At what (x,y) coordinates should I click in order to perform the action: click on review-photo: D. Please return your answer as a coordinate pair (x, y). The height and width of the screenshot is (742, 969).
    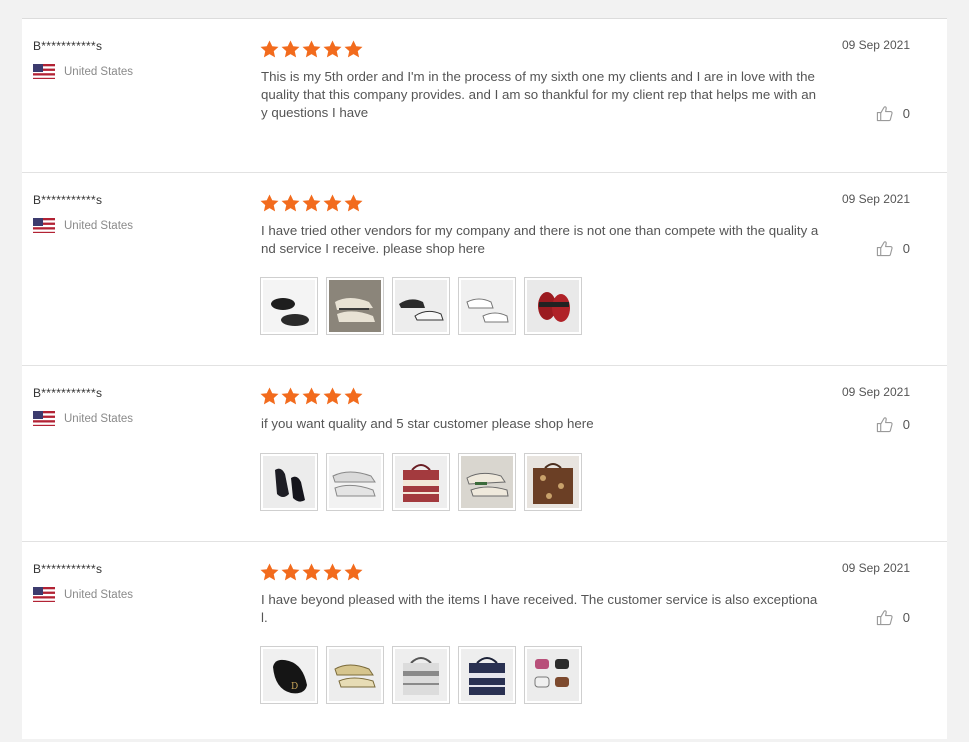
    Looking at the image, I should click on (289, 675).